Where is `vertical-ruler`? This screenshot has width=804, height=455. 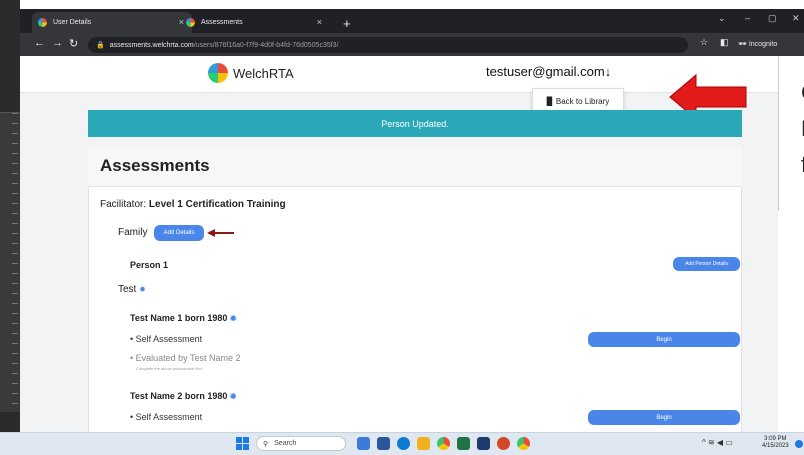 vertical-ruler is located at coordinates (10, 262).